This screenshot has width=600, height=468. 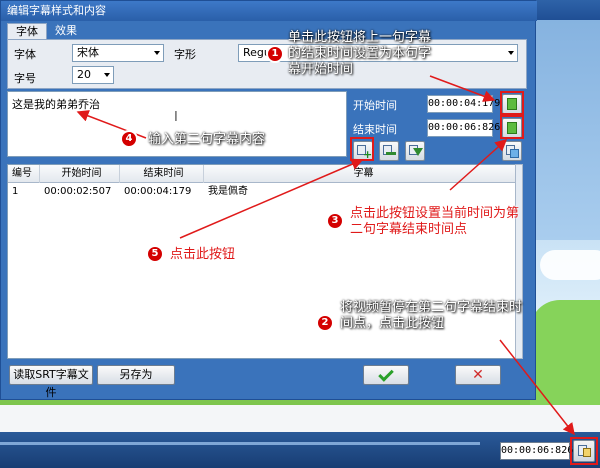 What do you see at coordinates (269, 11) in the screenshot?
I see `dialog-title: 编辑字幕样式和内容` at bounding box center [269, 11].